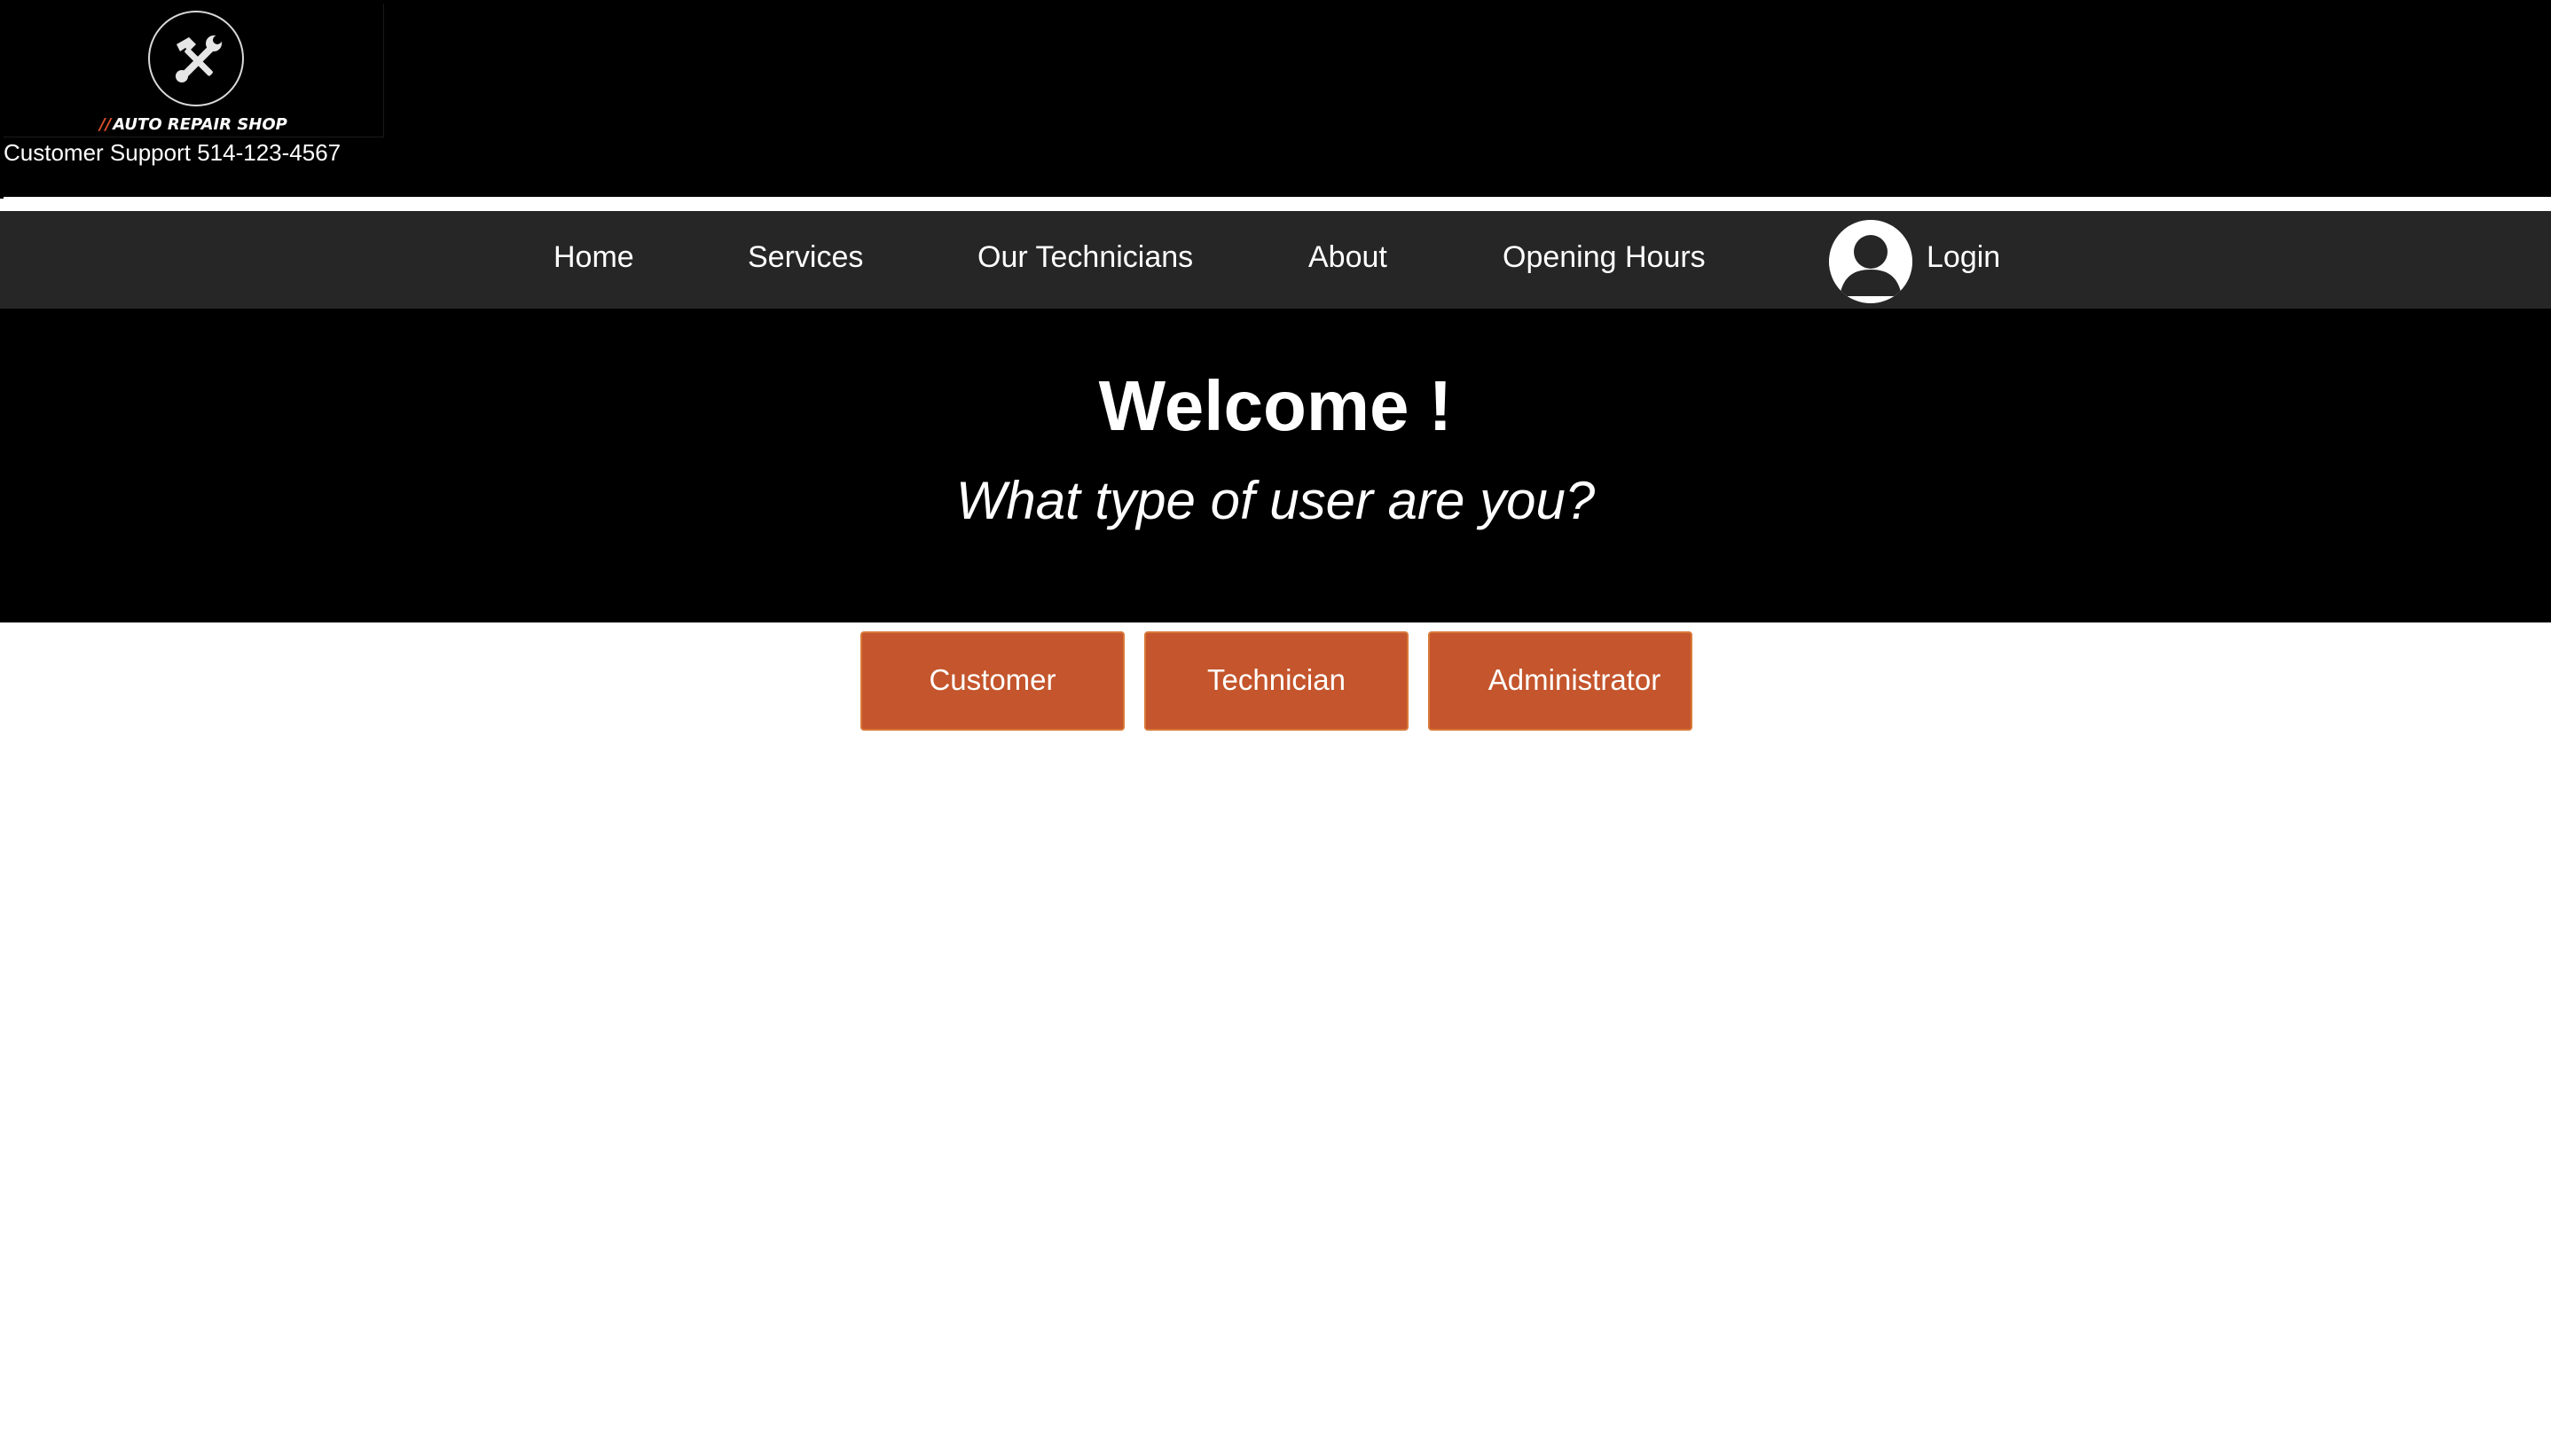 Image resolution: width=2551 pixels, height=1456 pixels. I want to click on logo-emblem, so click(196, 58).